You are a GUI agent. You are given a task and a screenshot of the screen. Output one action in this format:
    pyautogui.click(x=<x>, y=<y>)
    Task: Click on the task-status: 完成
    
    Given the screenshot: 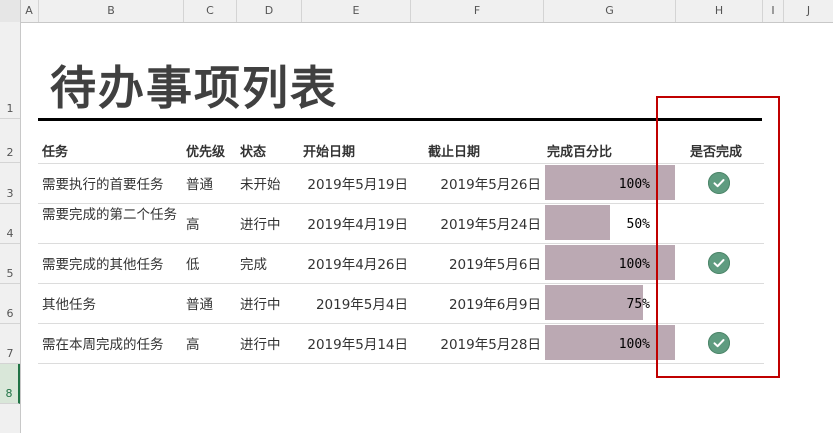 What is the action you would take?
    pyautogui.click(x=253, y=265)
    